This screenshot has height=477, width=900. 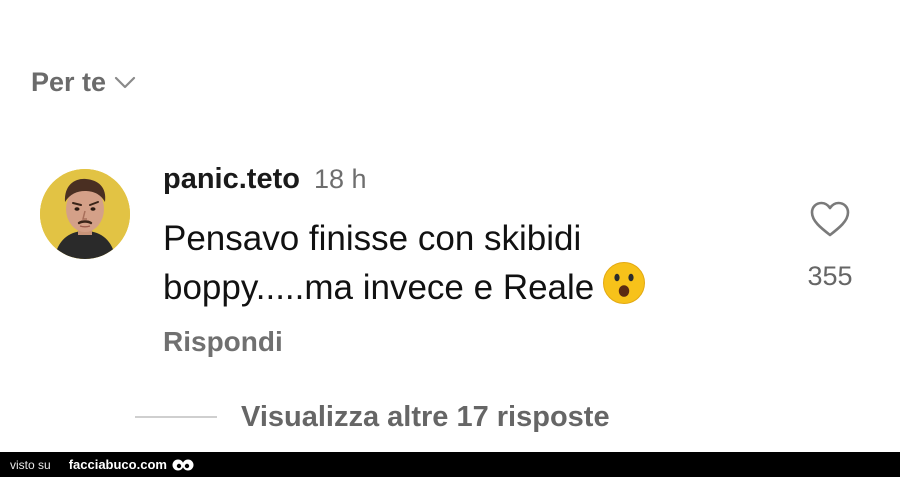 What do you see at coordinates (231, 179) in the screenshot?
I see `comment-username: panic.teto` at bounding box center [231, 179].